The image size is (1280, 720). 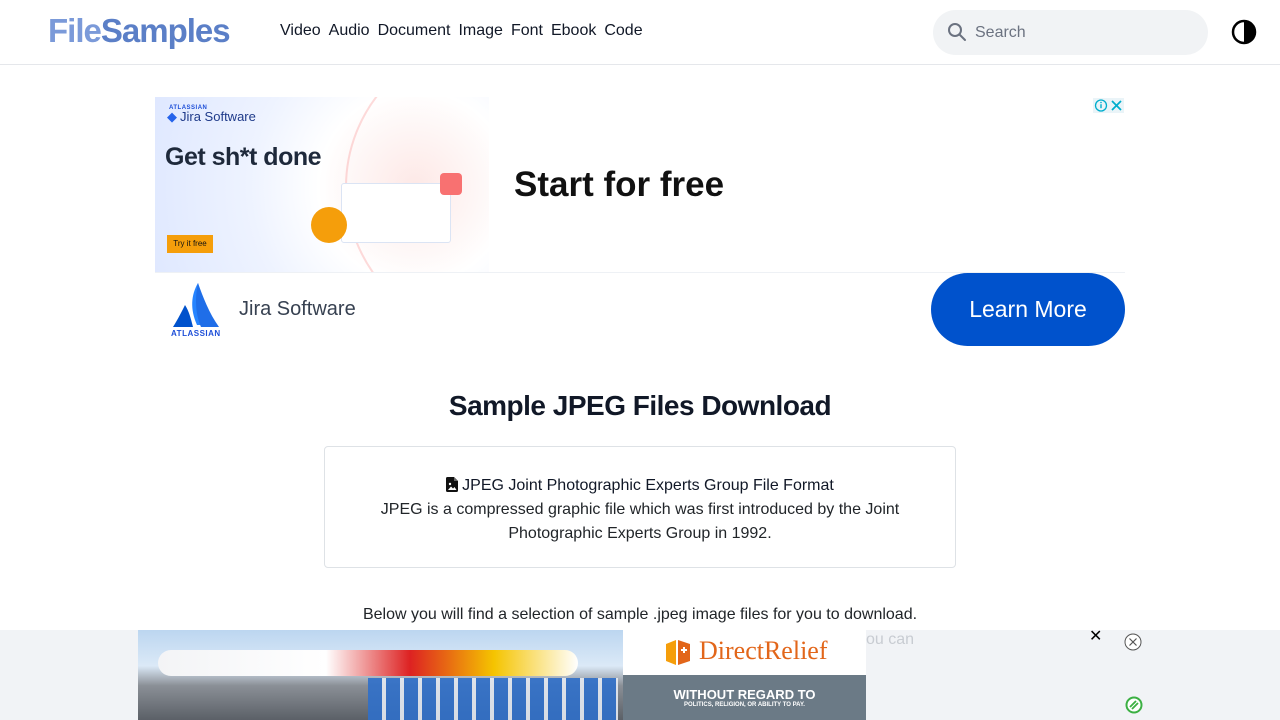 I want to click on file-image-icon, so click(x=452, y=484).